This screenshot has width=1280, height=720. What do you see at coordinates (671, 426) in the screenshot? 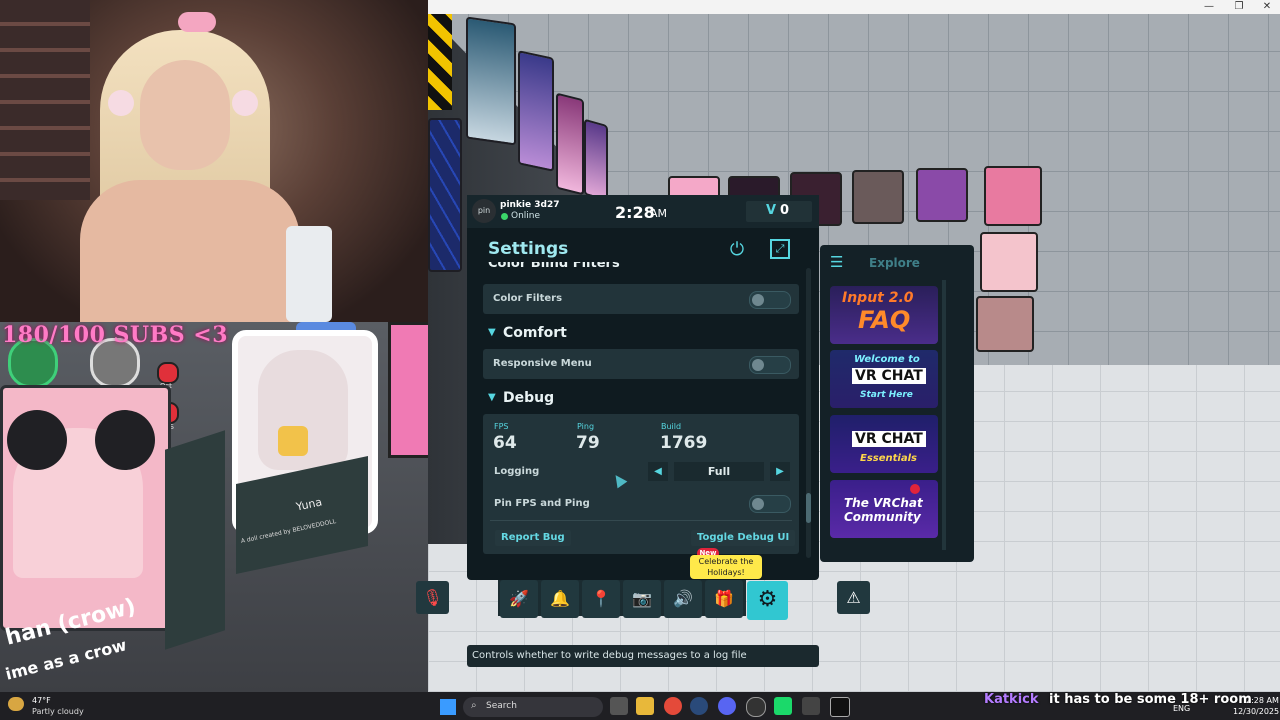
I see `build-label: Build` at bounding box center [671, 426].